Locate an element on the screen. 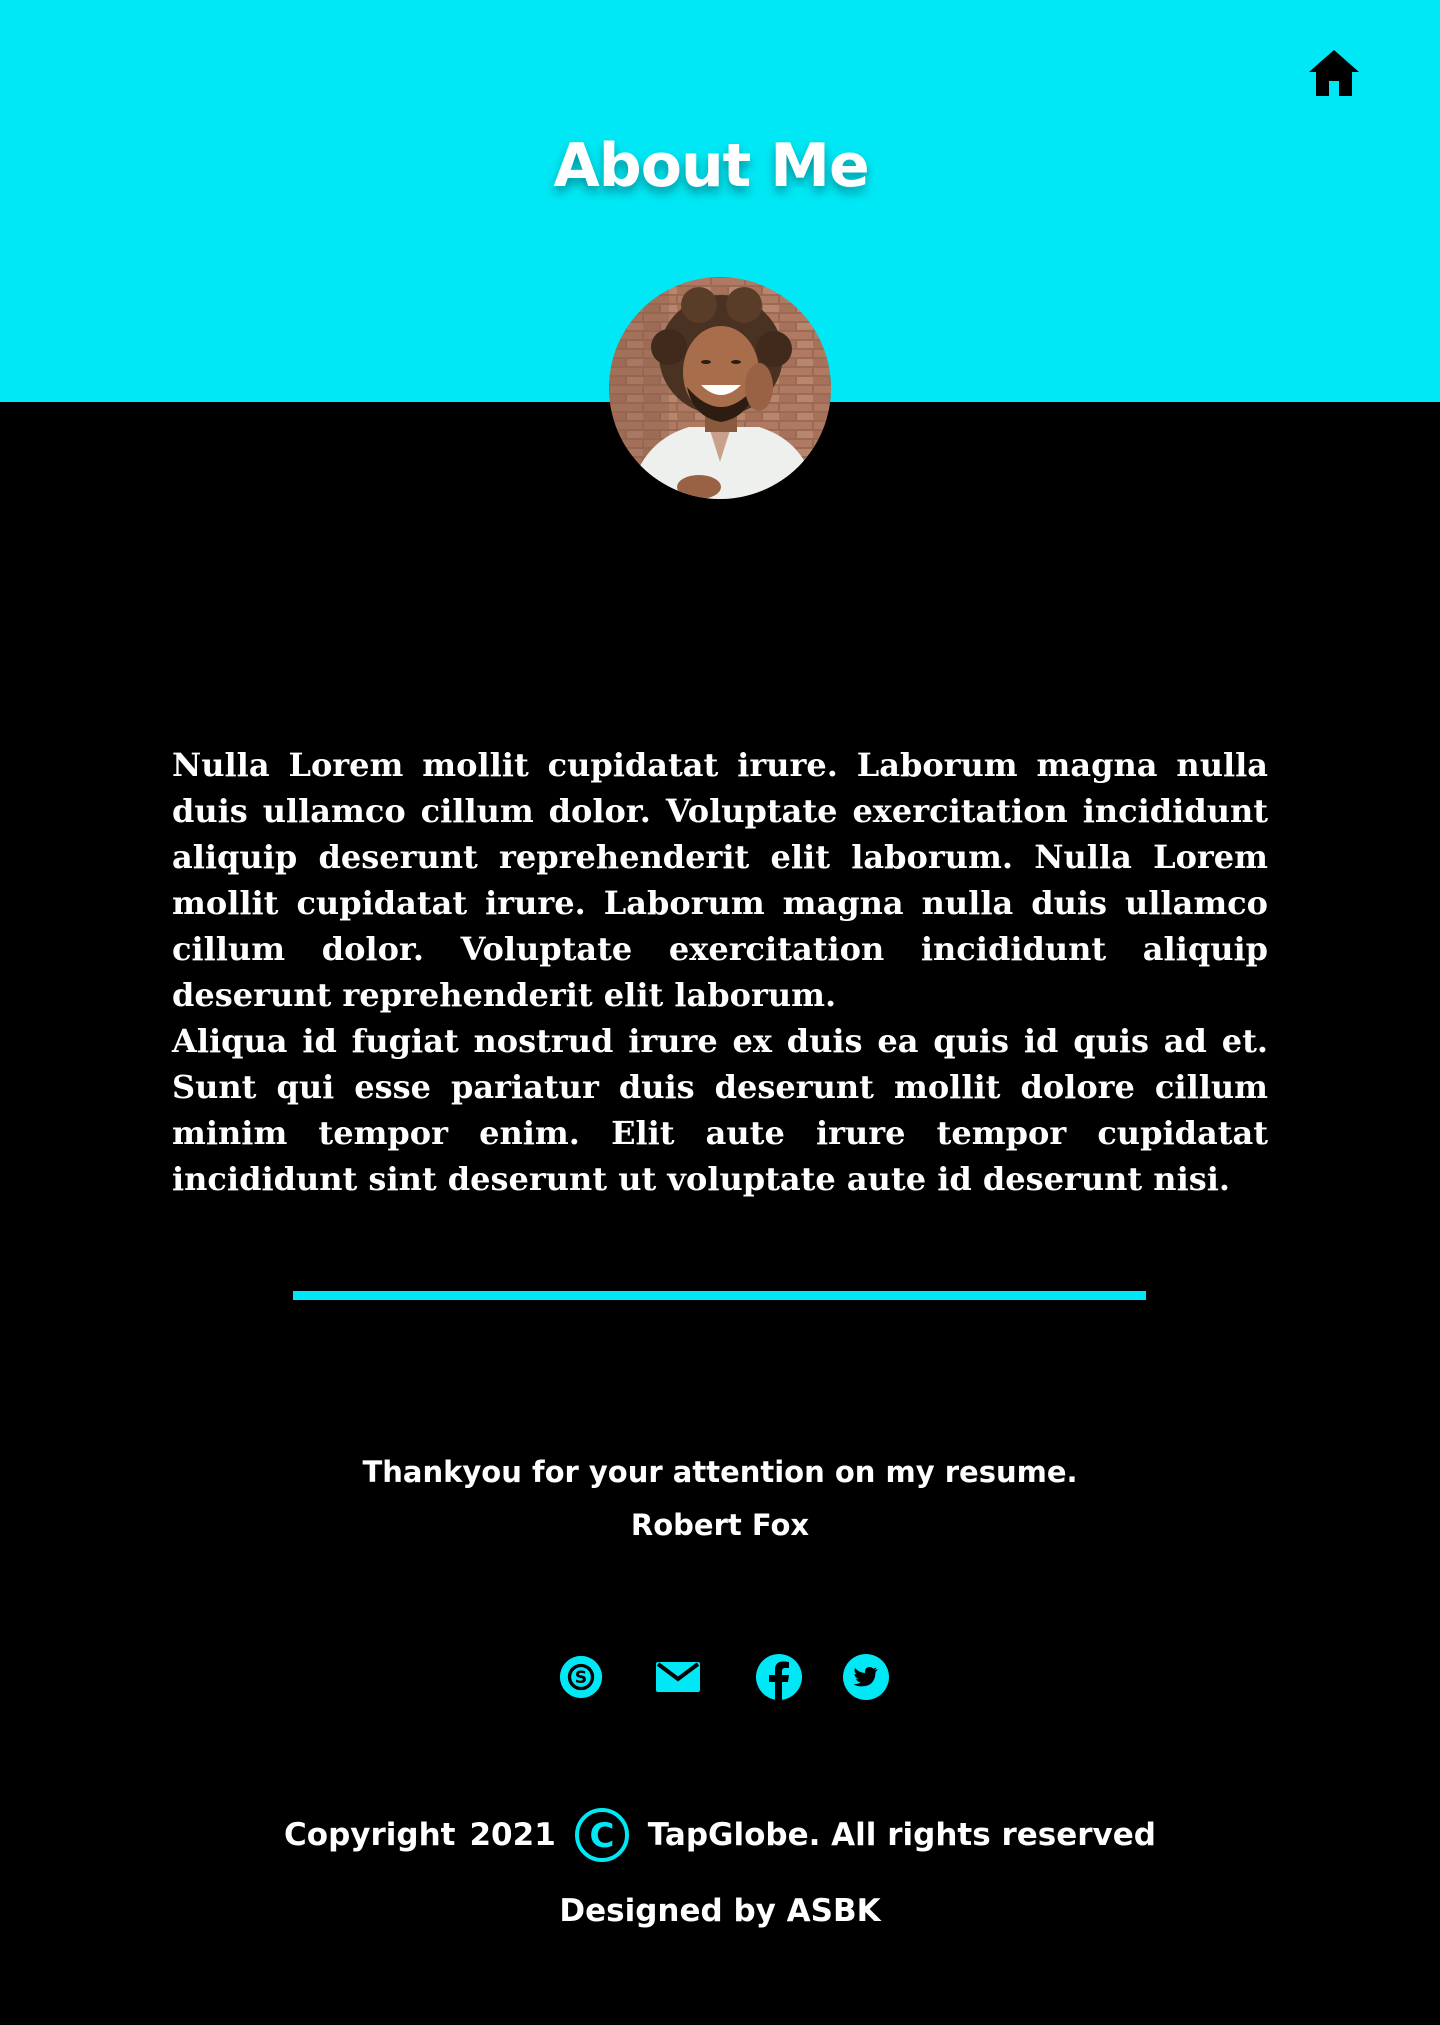 The image size is (1440, 2025). svg-text: S is located at coordinates (581, 1678).